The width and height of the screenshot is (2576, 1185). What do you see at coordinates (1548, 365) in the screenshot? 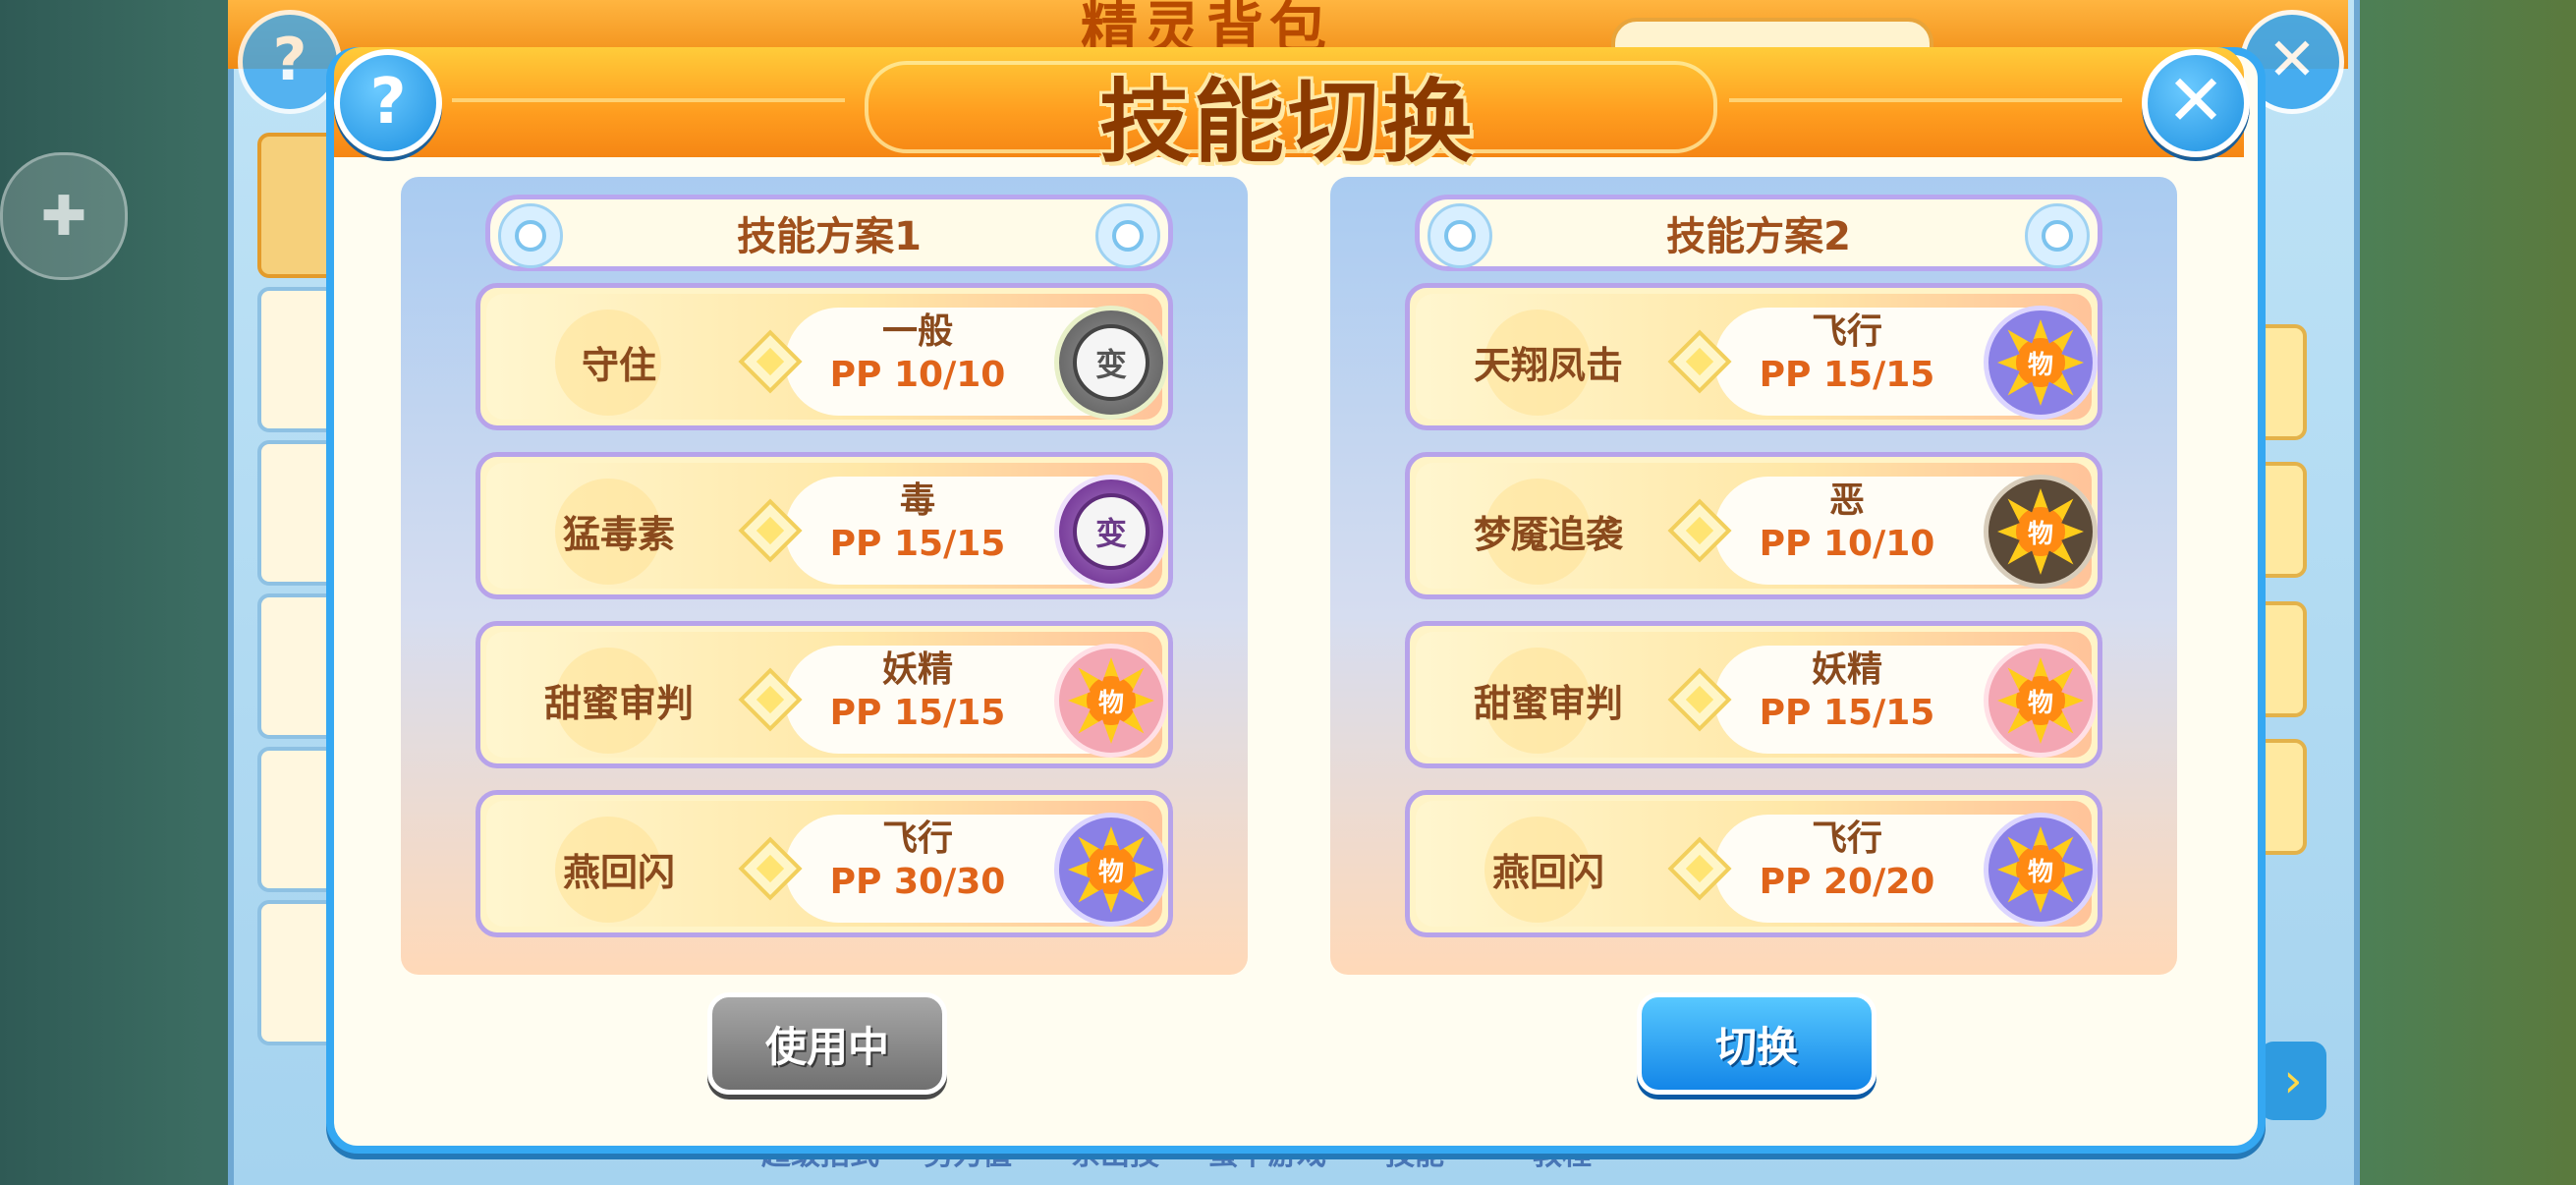
I see `skill-name: 天翔凤击` at bounding box center [1548, 365].